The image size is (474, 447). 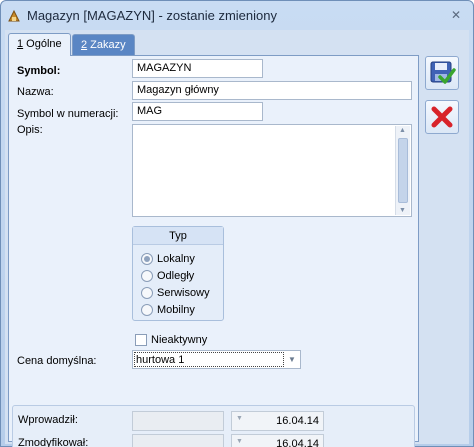 What do you see at coordinates (272, 90) in the screenshot?
I see `nazwa-input: Magazyn główny` at bounding box center [272, 90].